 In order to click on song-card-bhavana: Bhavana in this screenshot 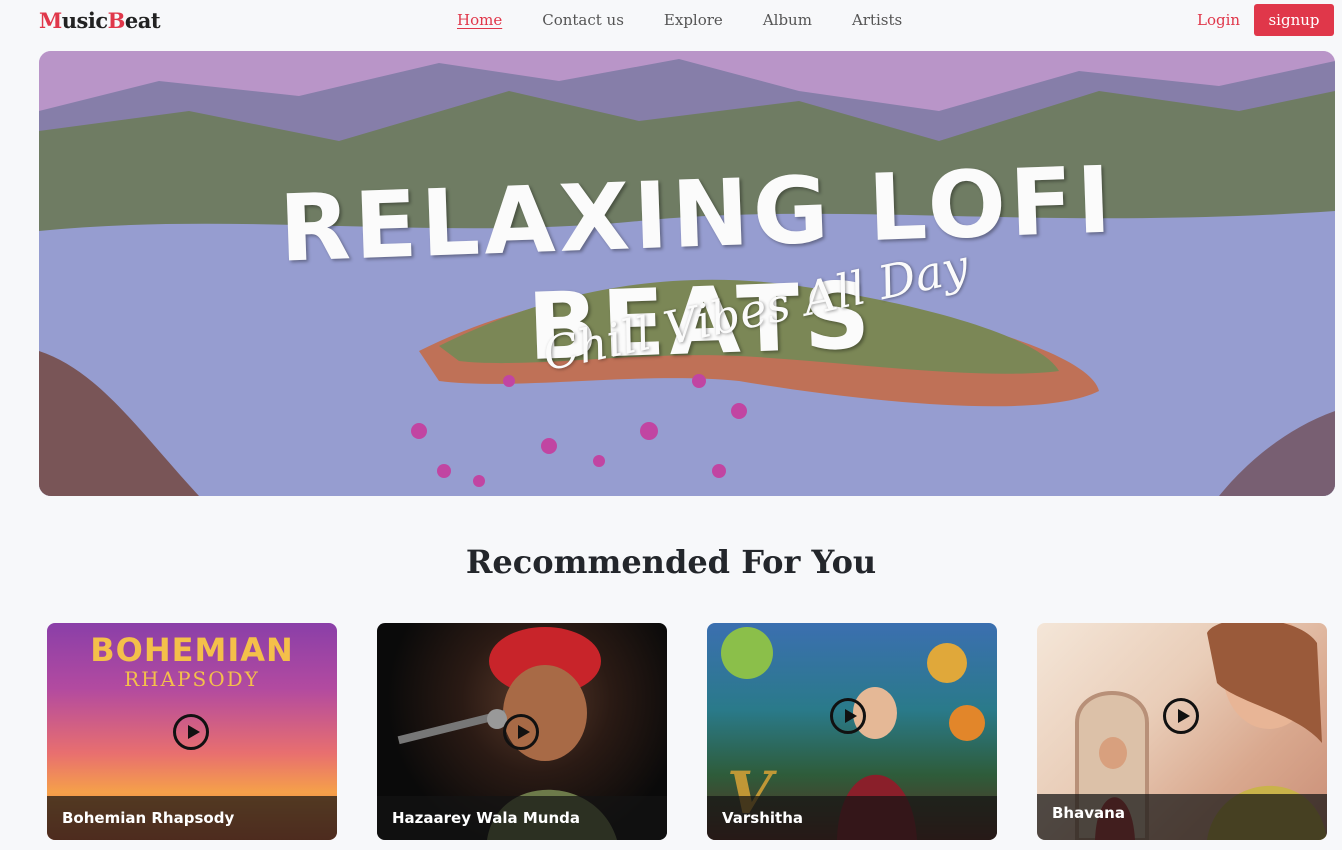, I will do `click(1182, 731)`.